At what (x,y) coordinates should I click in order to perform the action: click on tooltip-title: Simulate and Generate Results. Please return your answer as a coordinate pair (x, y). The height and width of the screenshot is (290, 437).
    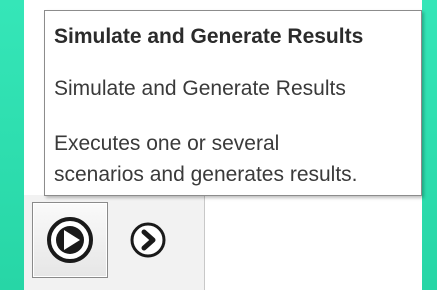
    Looking at the image, I should click on (209, 36).